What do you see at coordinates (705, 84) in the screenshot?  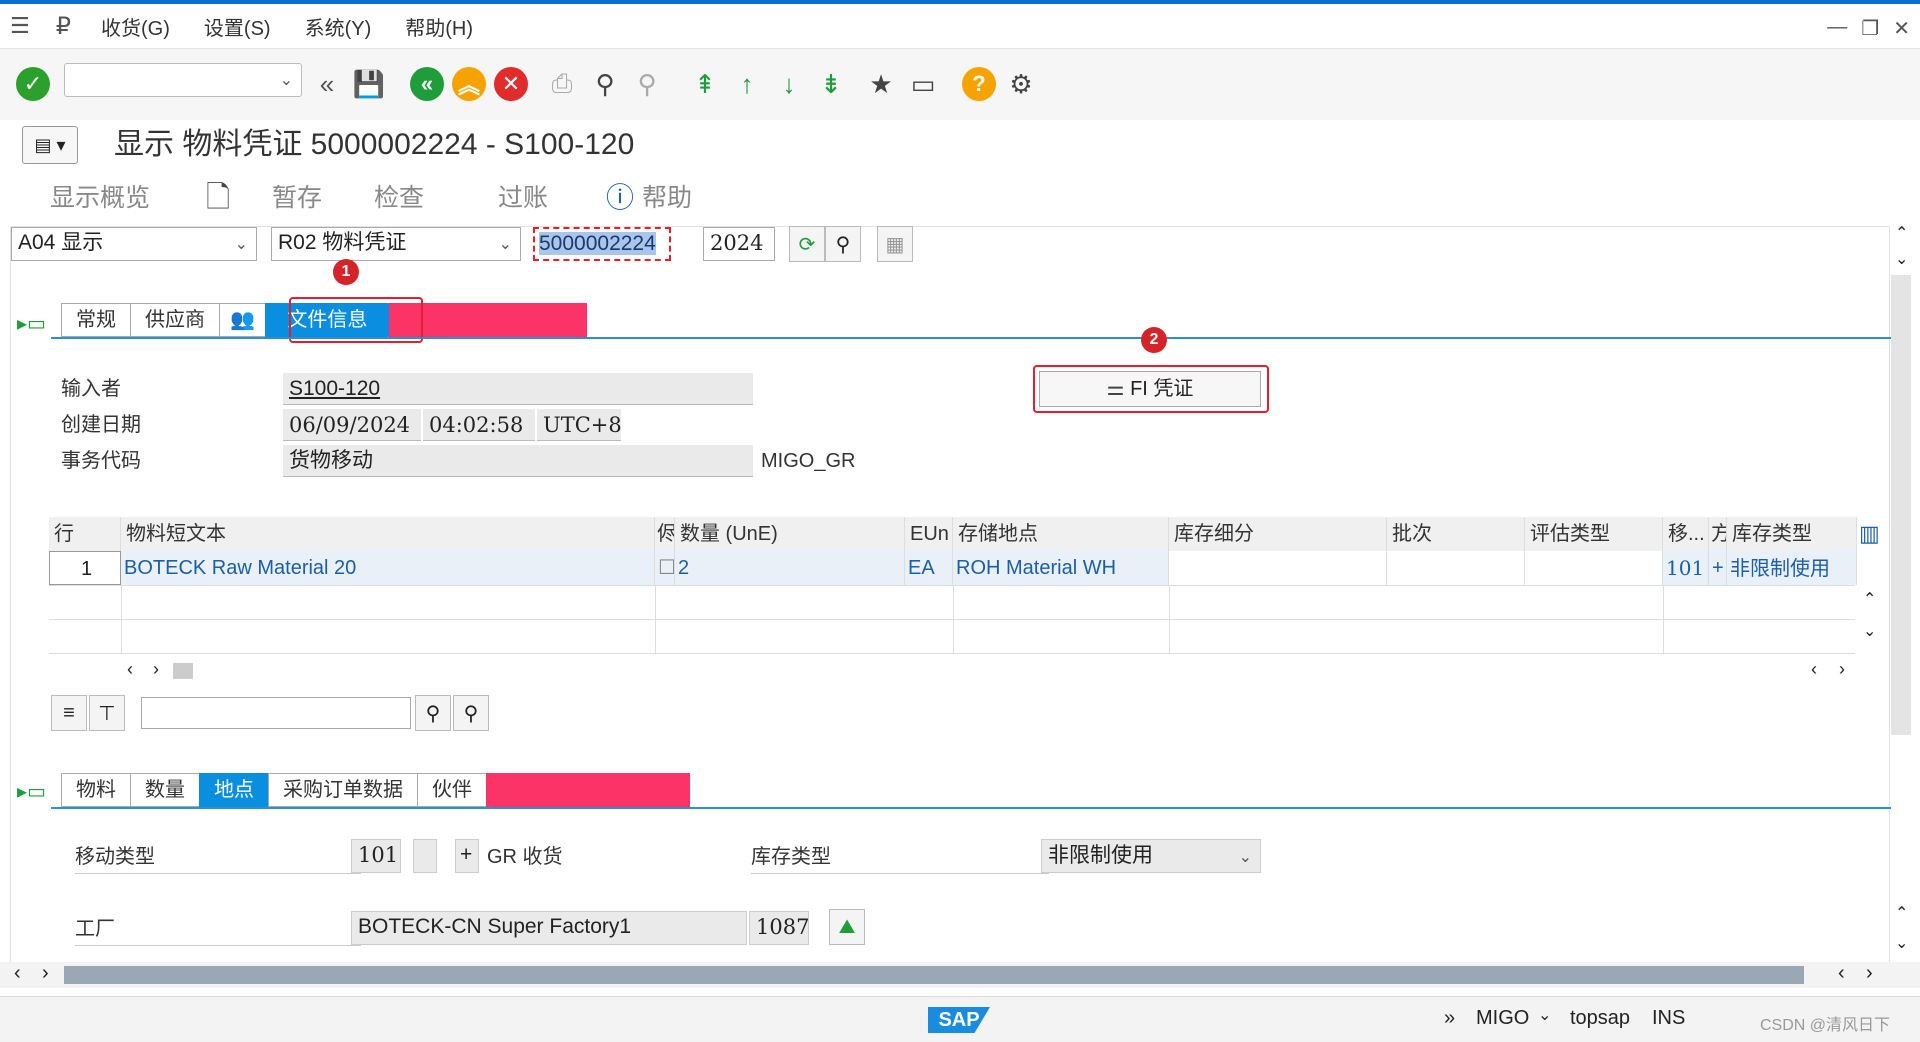 I see `first-page-icon: ⇞` at bounding box center [705, 84].